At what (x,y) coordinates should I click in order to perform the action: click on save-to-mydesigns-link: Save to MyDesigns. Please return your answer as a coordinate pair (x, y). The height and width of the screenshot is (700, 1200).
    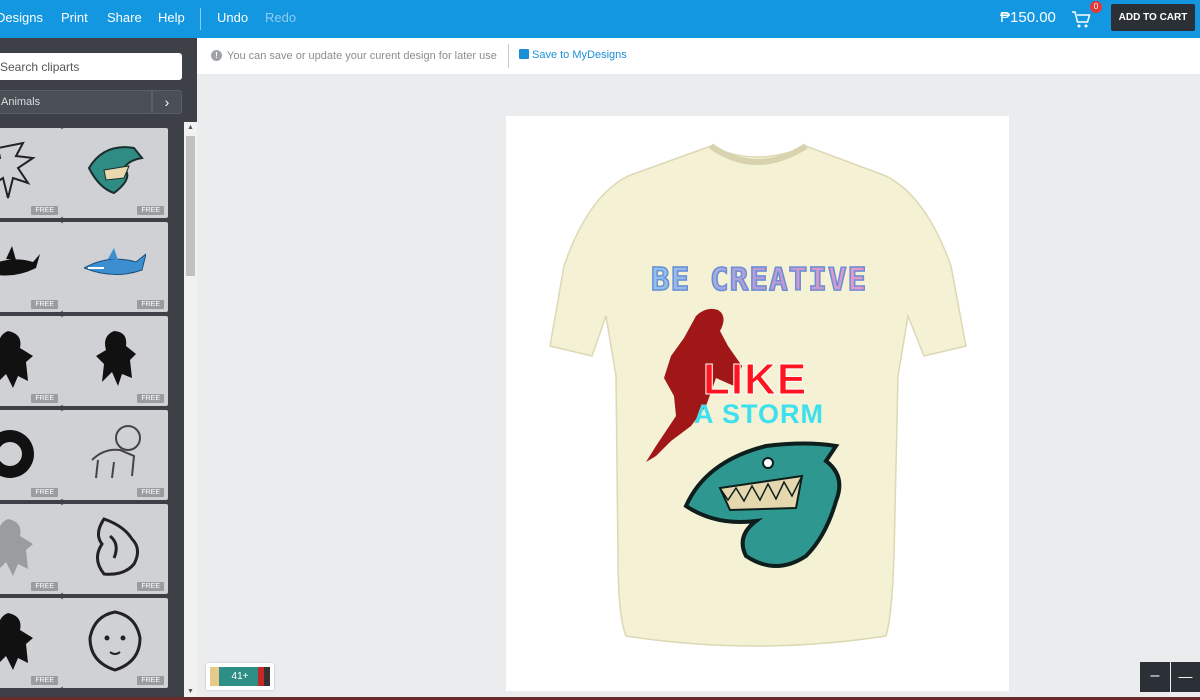
    Looking at the image, I should click on (573, 55).